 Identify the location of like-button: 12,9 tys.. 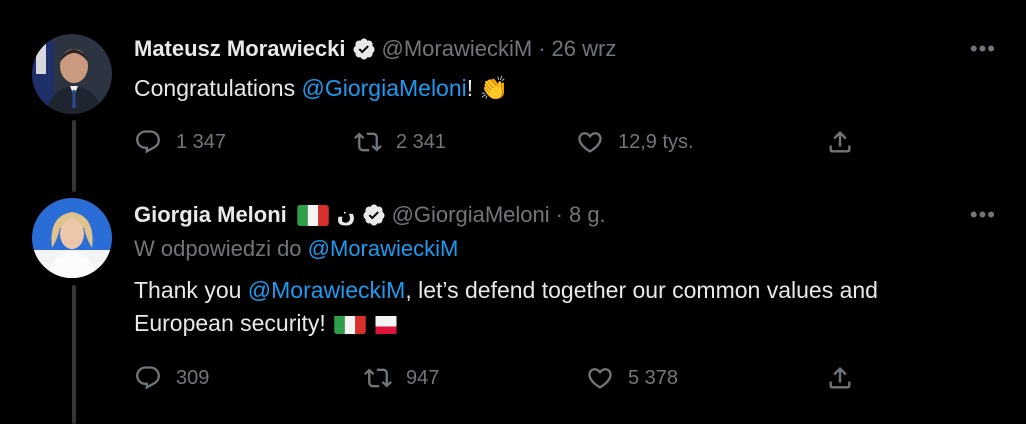
(635, 142).